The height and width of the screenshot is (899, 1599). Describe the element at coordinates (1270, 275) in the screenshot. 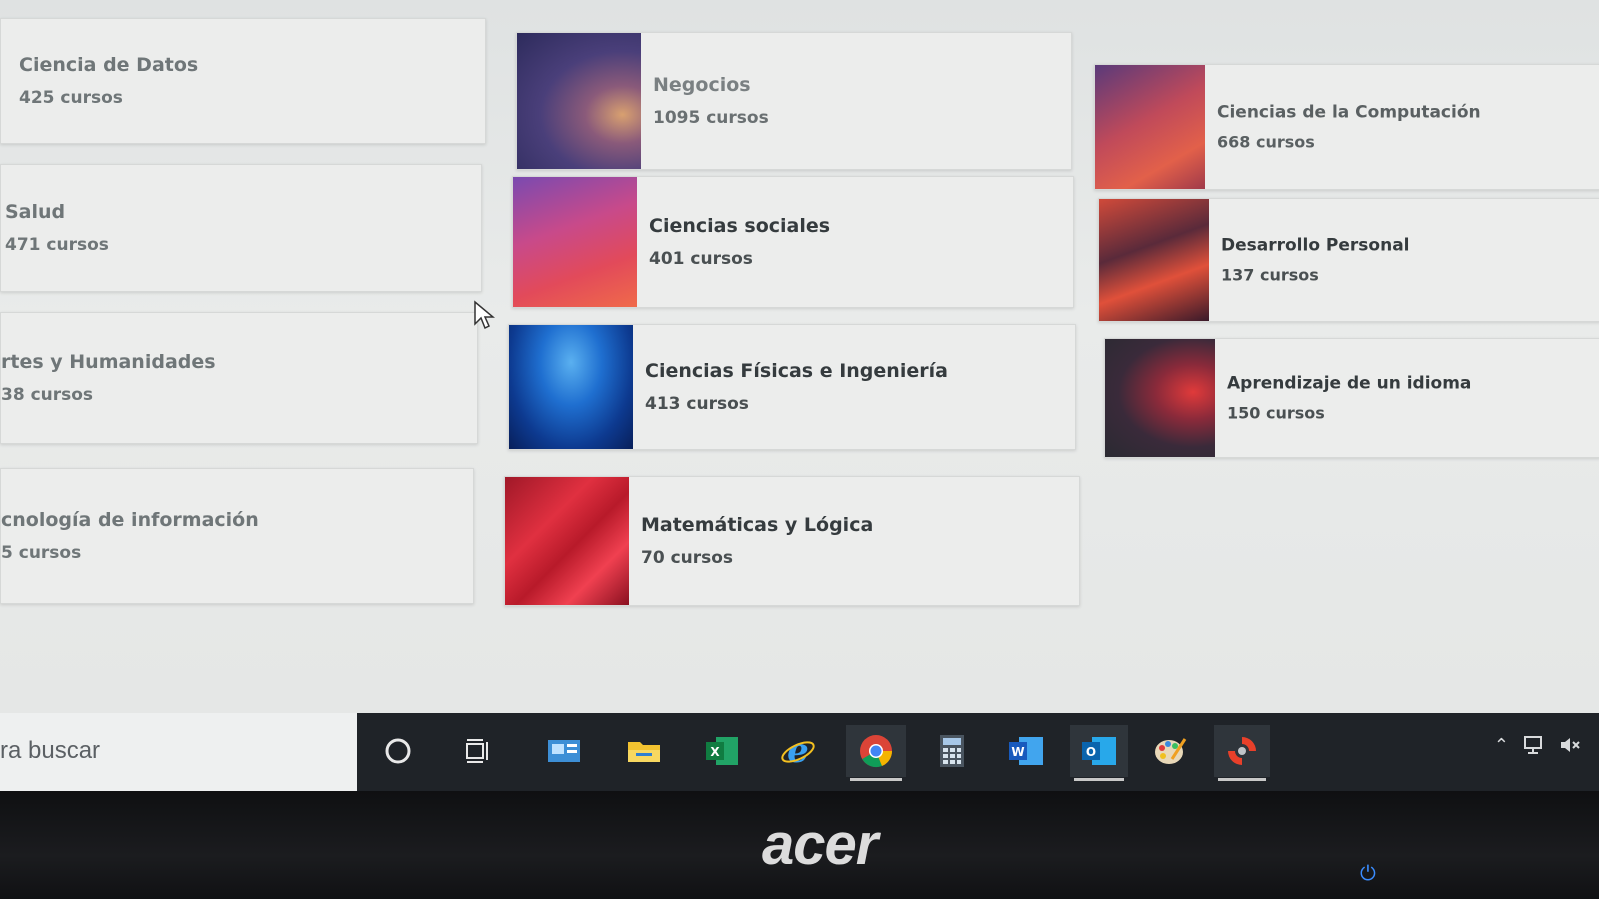

I see `category-count: 137 cursos` at that location.